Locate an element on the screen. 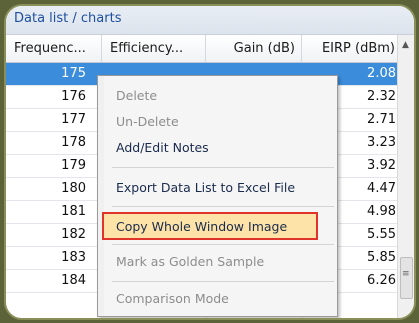 Image resolution: width=419 pixels, height=323 pixels. cell-frequency: 177 is located at coordinates (73, 119).